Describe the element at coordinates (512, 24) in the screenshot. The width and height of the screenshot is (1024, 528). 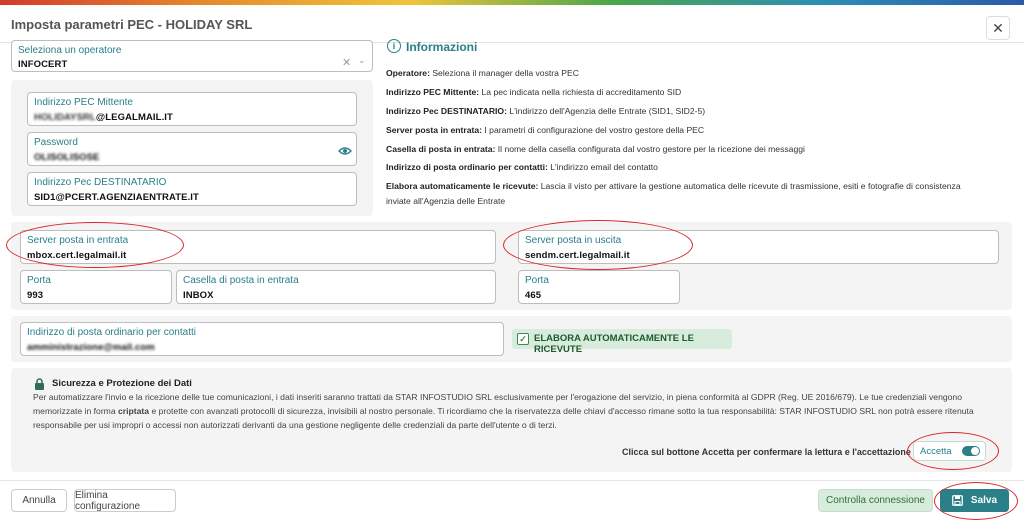
I see `dialog-header: Imposta parametri PEC - HOLIDAY SRL ✕` at that location.